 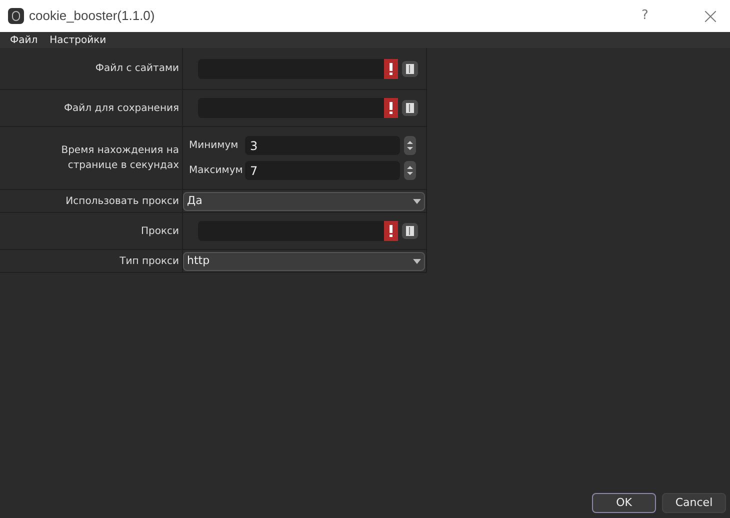 What do you see at coordinates (137, 69) in the screenshot?
I see `field-label: Файл с сайтами` at bounding box center [137, 69].